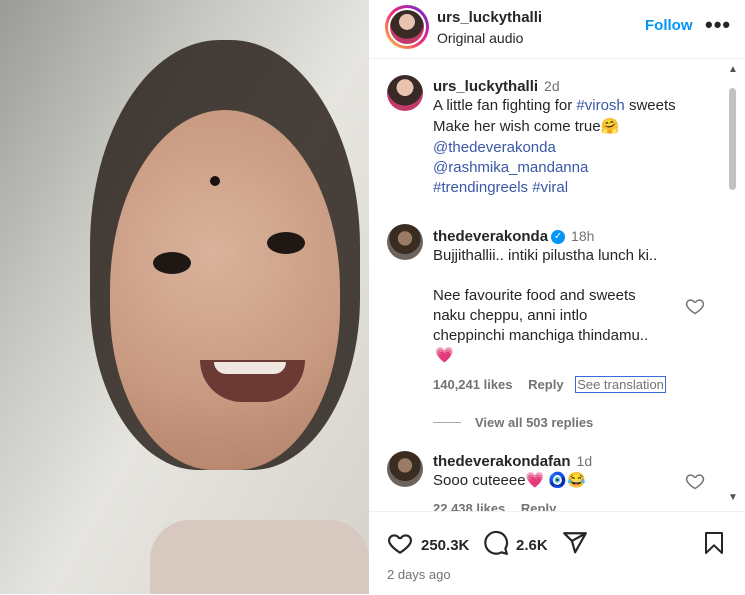 The width and height of the screenshot is (745, 595). I want to click on more-icon: •••, so click(718, 25).